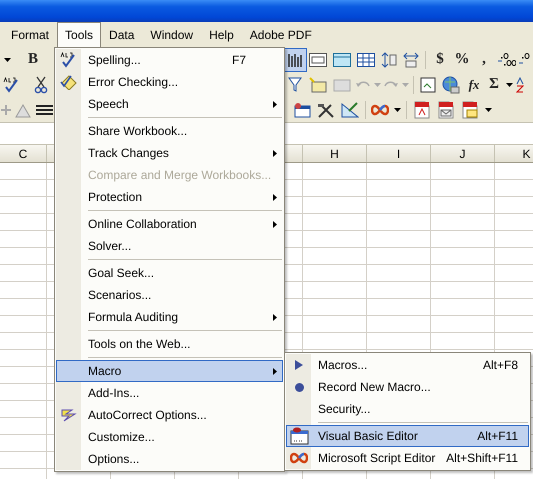  Describe the element at coordinates (44, 110) in the screenshot. I see `line-style-icon` at that location.